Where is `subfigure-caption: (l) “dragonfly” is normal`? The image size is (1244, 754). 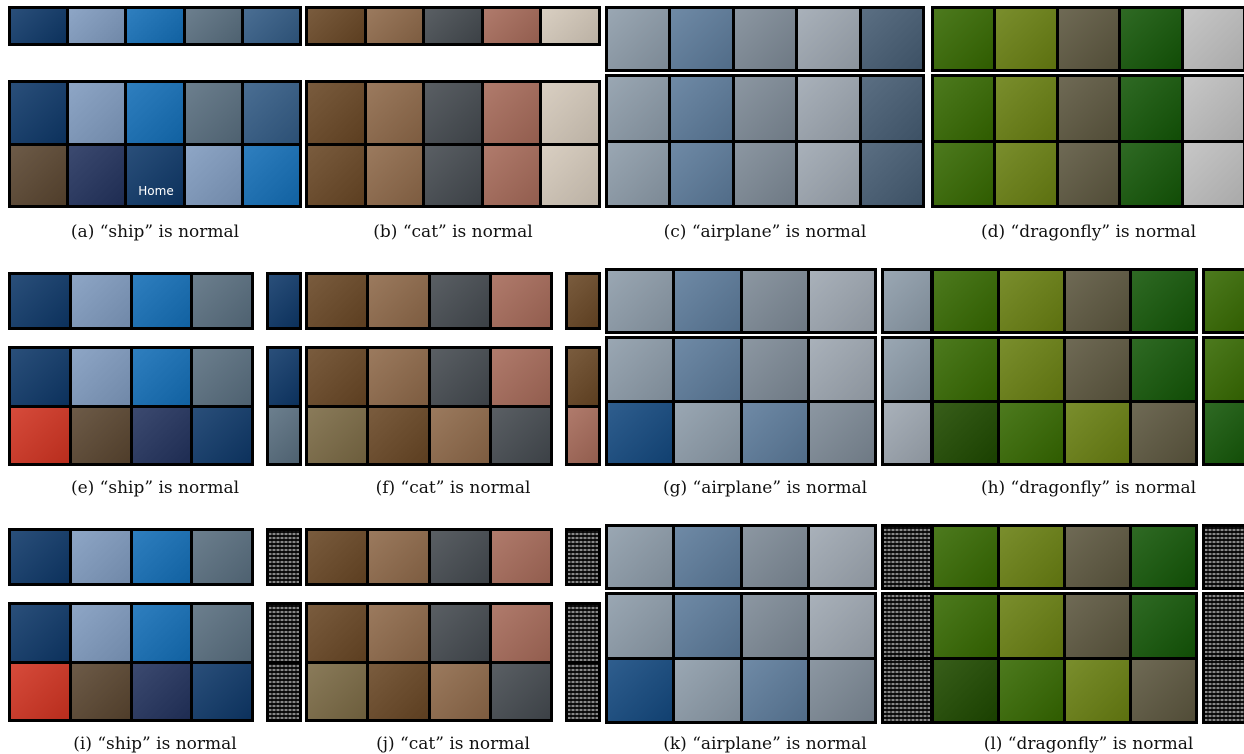 subfigure-caption: (l) “dragonfly” is normal is located at coordinates (1088, 744).